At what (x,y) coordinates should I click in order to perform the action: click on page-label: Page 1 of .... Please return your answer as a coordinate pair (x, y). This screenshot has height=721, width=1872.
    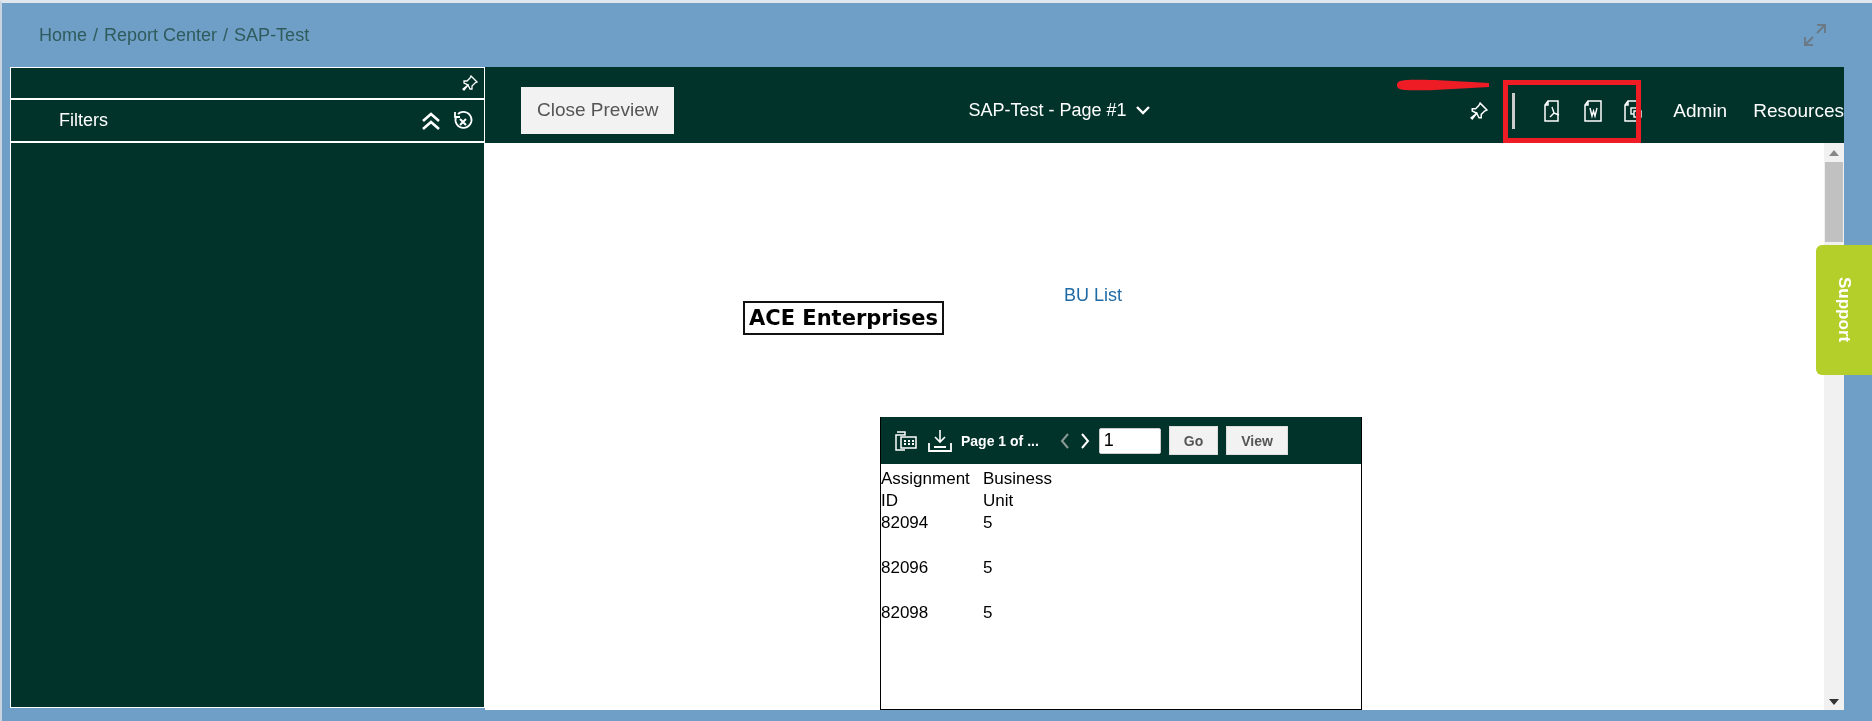
    Looking at the image, I should click on (1000, 440).